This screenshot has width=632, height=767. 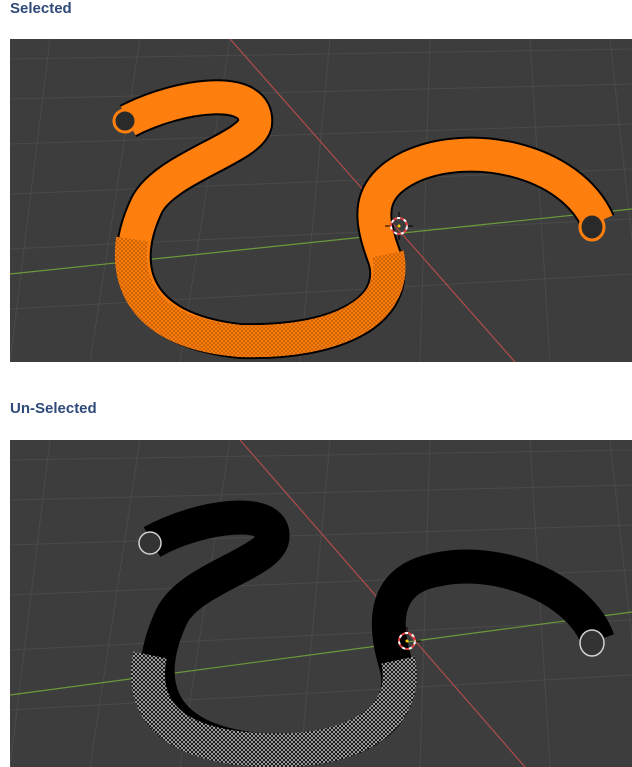 I want to click on section-title-unselected: Un-Selected, so click(x=53, y=408).